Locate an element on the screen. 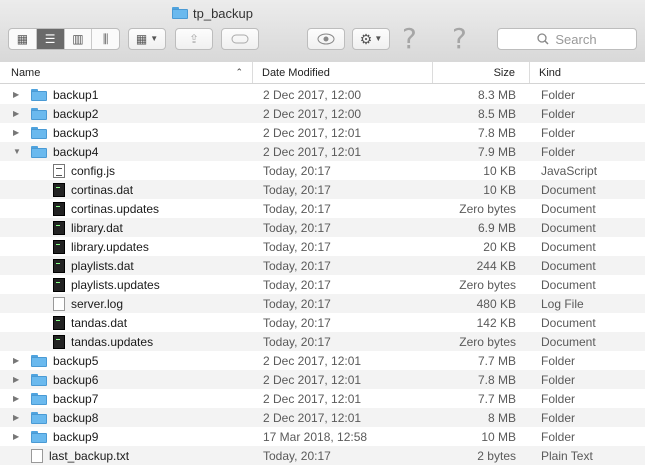  list-row: ▶ backup6 2 Dec 2017, 12:01 7.8 MB Folder is located at coordinates (322, 379).